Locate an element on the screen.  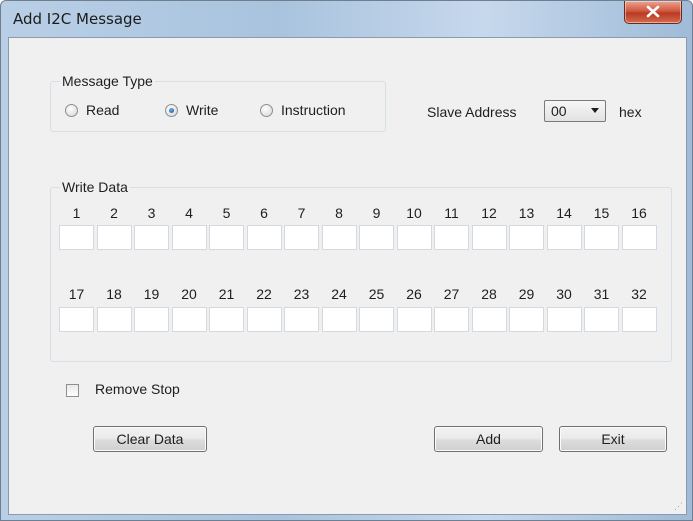
slave-address-unit: hex is located at coordinates (630, 112).